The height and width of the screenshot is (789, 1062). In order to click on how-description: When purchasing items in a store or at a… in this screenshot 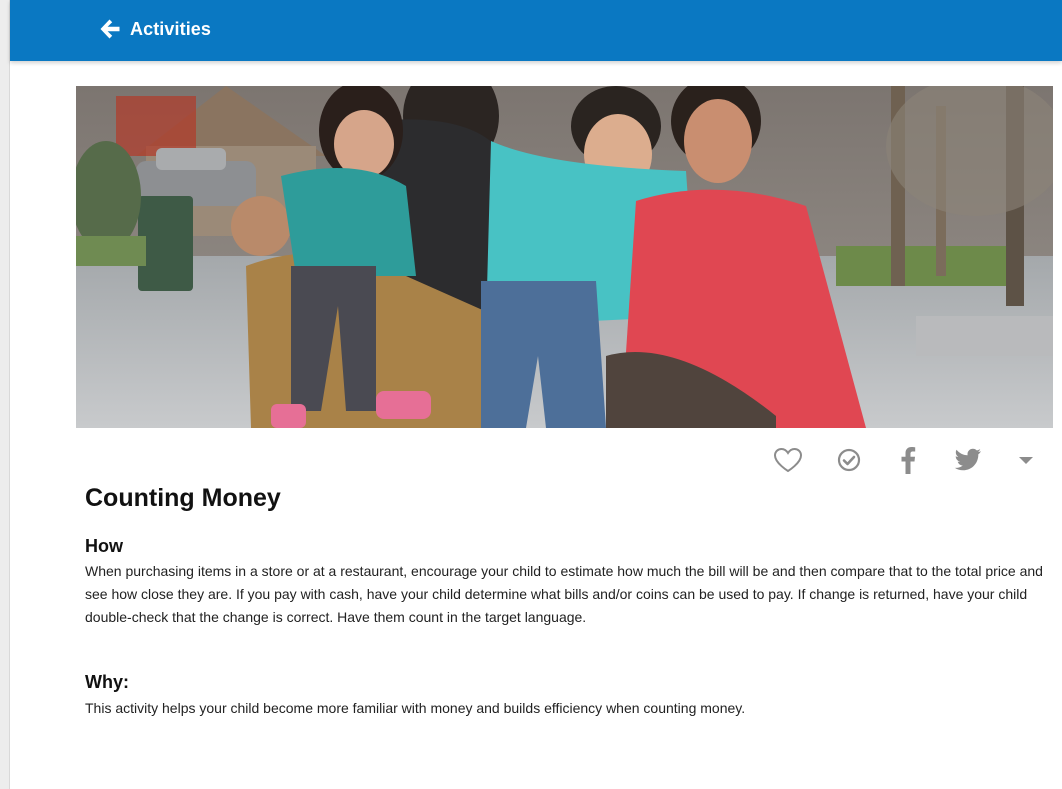, I will do `click(564, 594)`.